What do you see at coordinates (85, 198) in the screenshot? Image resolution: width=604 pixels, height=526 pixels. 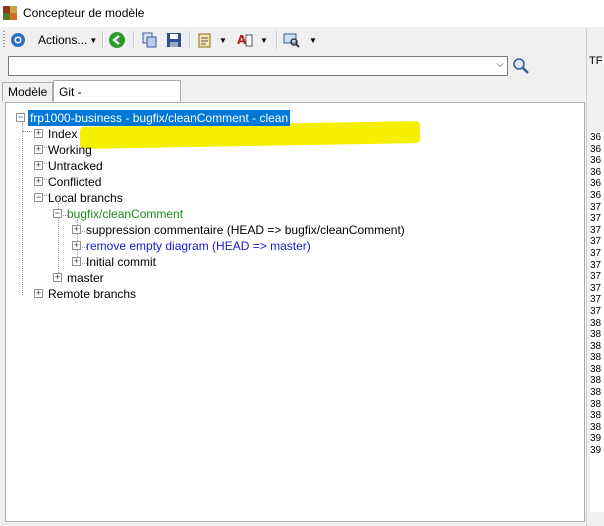 I see `tree-node-label: Local branchs` at bounding box center [85, 198].